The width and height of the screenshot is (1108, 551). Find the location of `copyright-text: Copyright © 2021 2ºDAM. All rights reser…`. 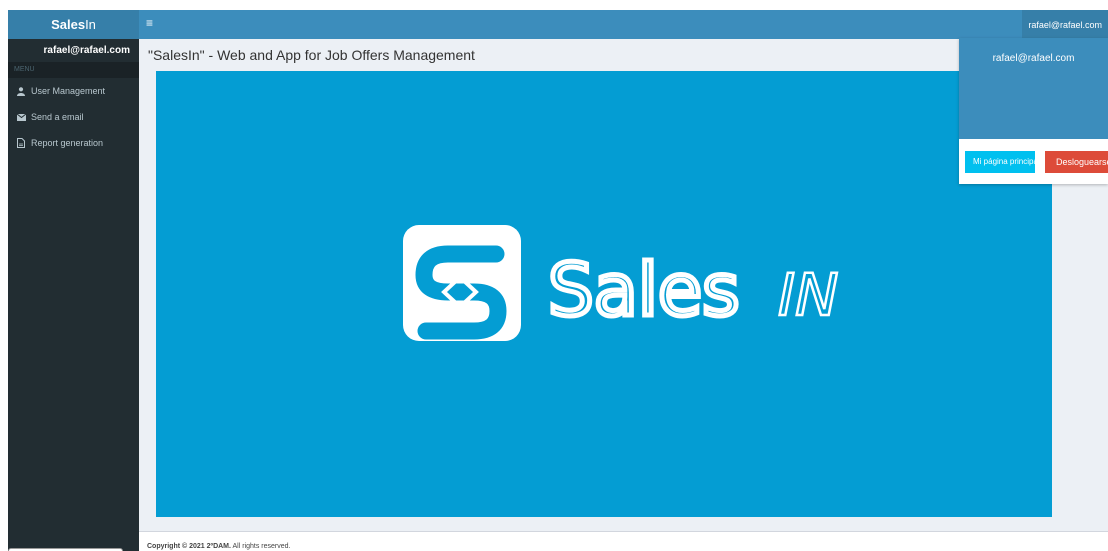

copyright-text: Copyright © 2021 2ºDAM. All rights reser… is located at coordinates (218, 546).